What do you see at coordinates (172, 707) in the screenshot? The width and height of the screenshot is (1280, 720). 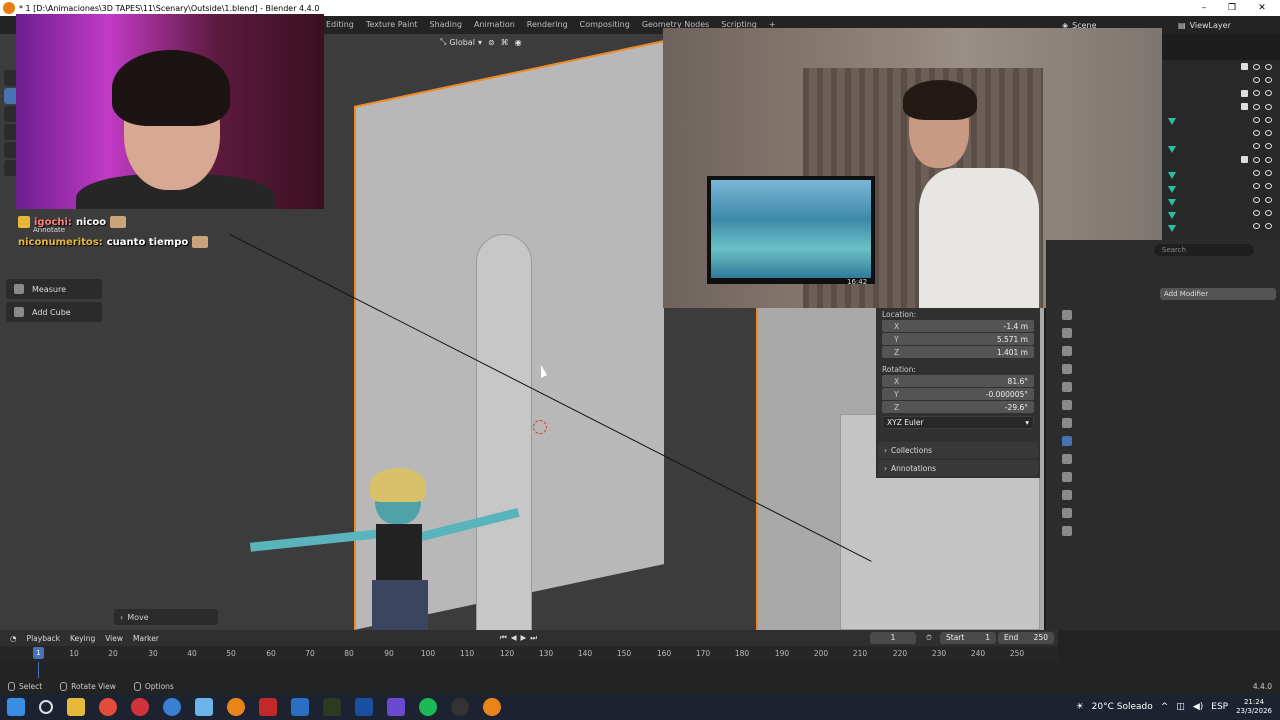 I see `edge-icon` at bounding box center [172, 707].